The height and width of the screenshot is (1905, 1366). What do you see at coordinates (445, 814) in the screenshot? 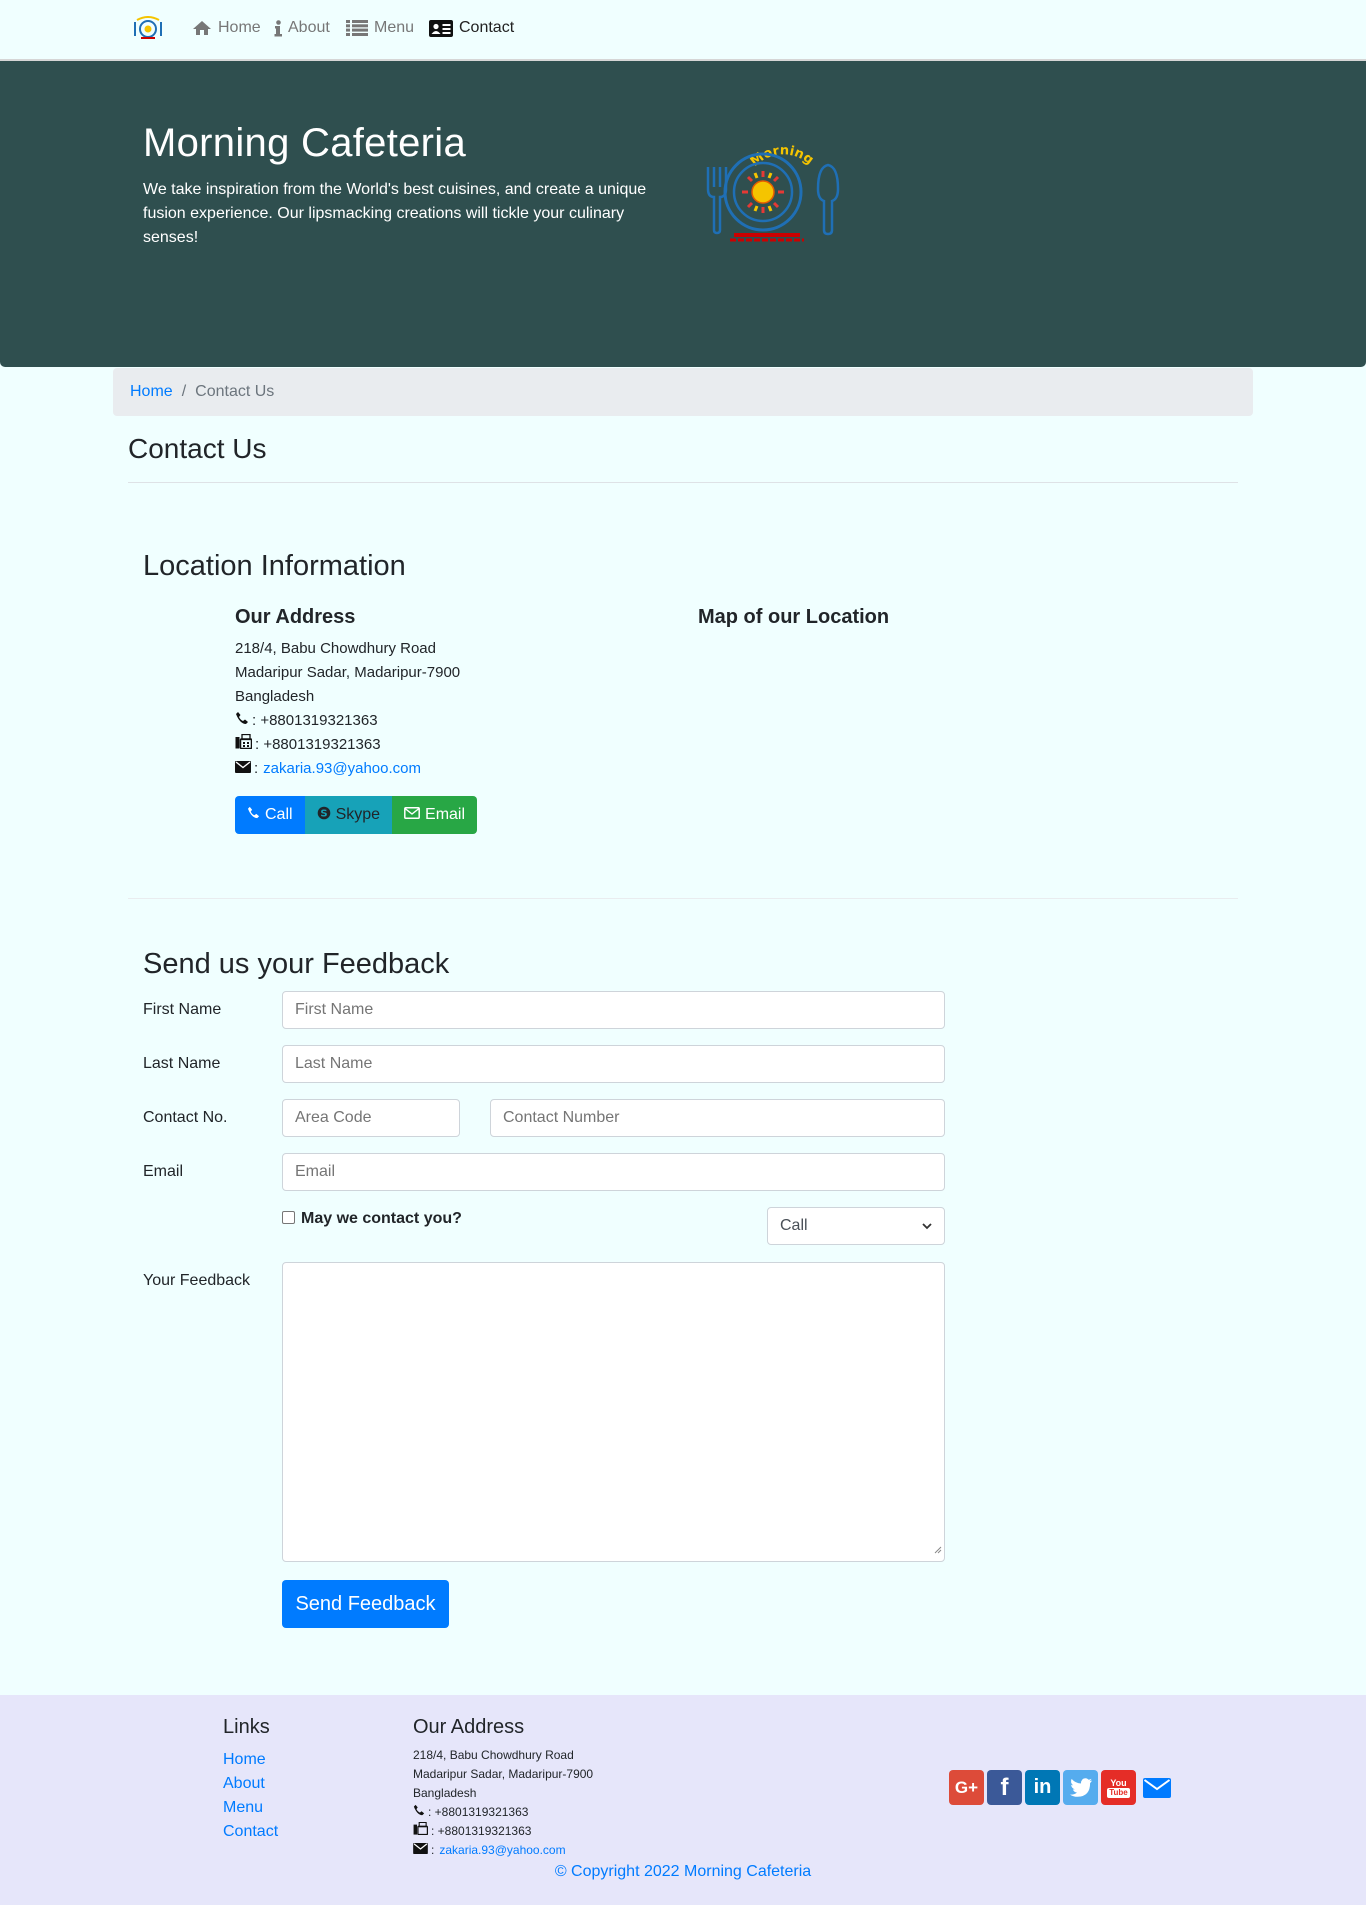
I see `email-button-label: Email` at bounding box center [445, 814].